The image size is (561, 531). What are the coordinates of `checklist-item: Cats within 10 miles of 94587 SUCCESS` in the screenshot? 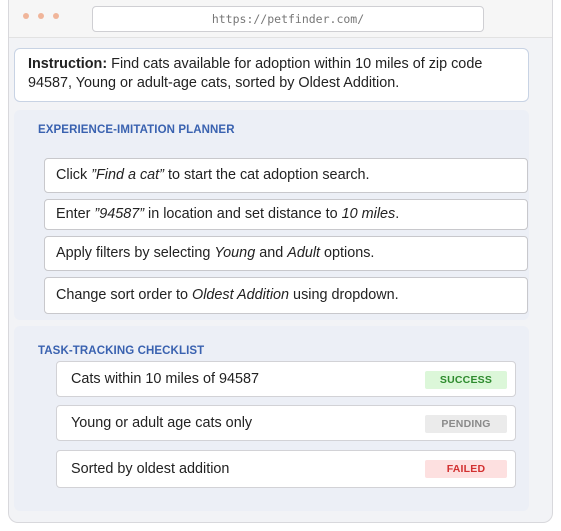 It's located at (286, 379).